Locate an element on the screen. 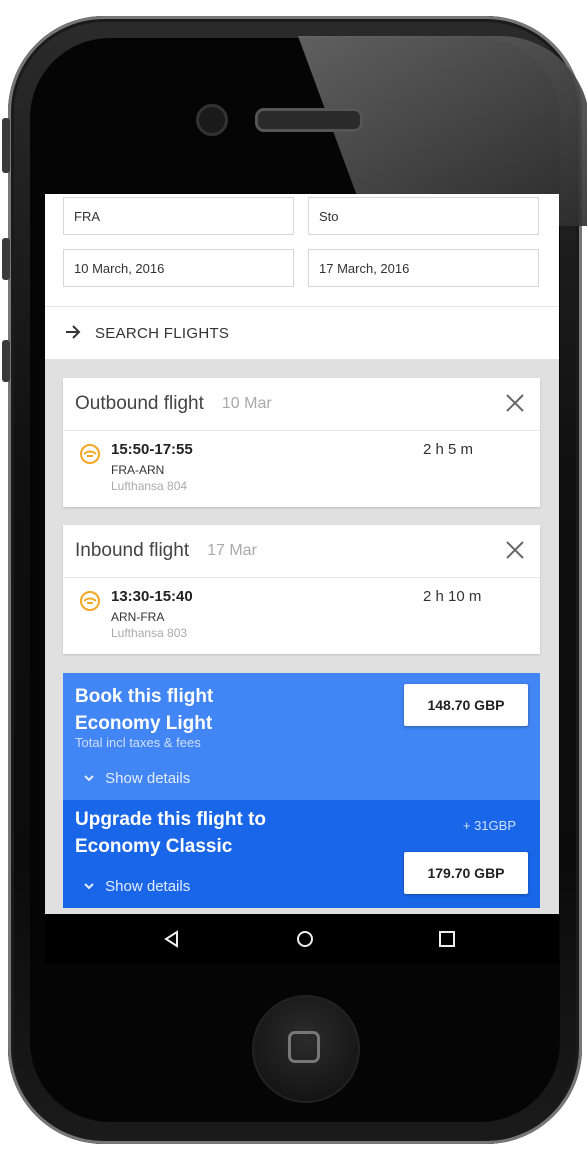  recents-square-icon is located at coordinates (447, 939).